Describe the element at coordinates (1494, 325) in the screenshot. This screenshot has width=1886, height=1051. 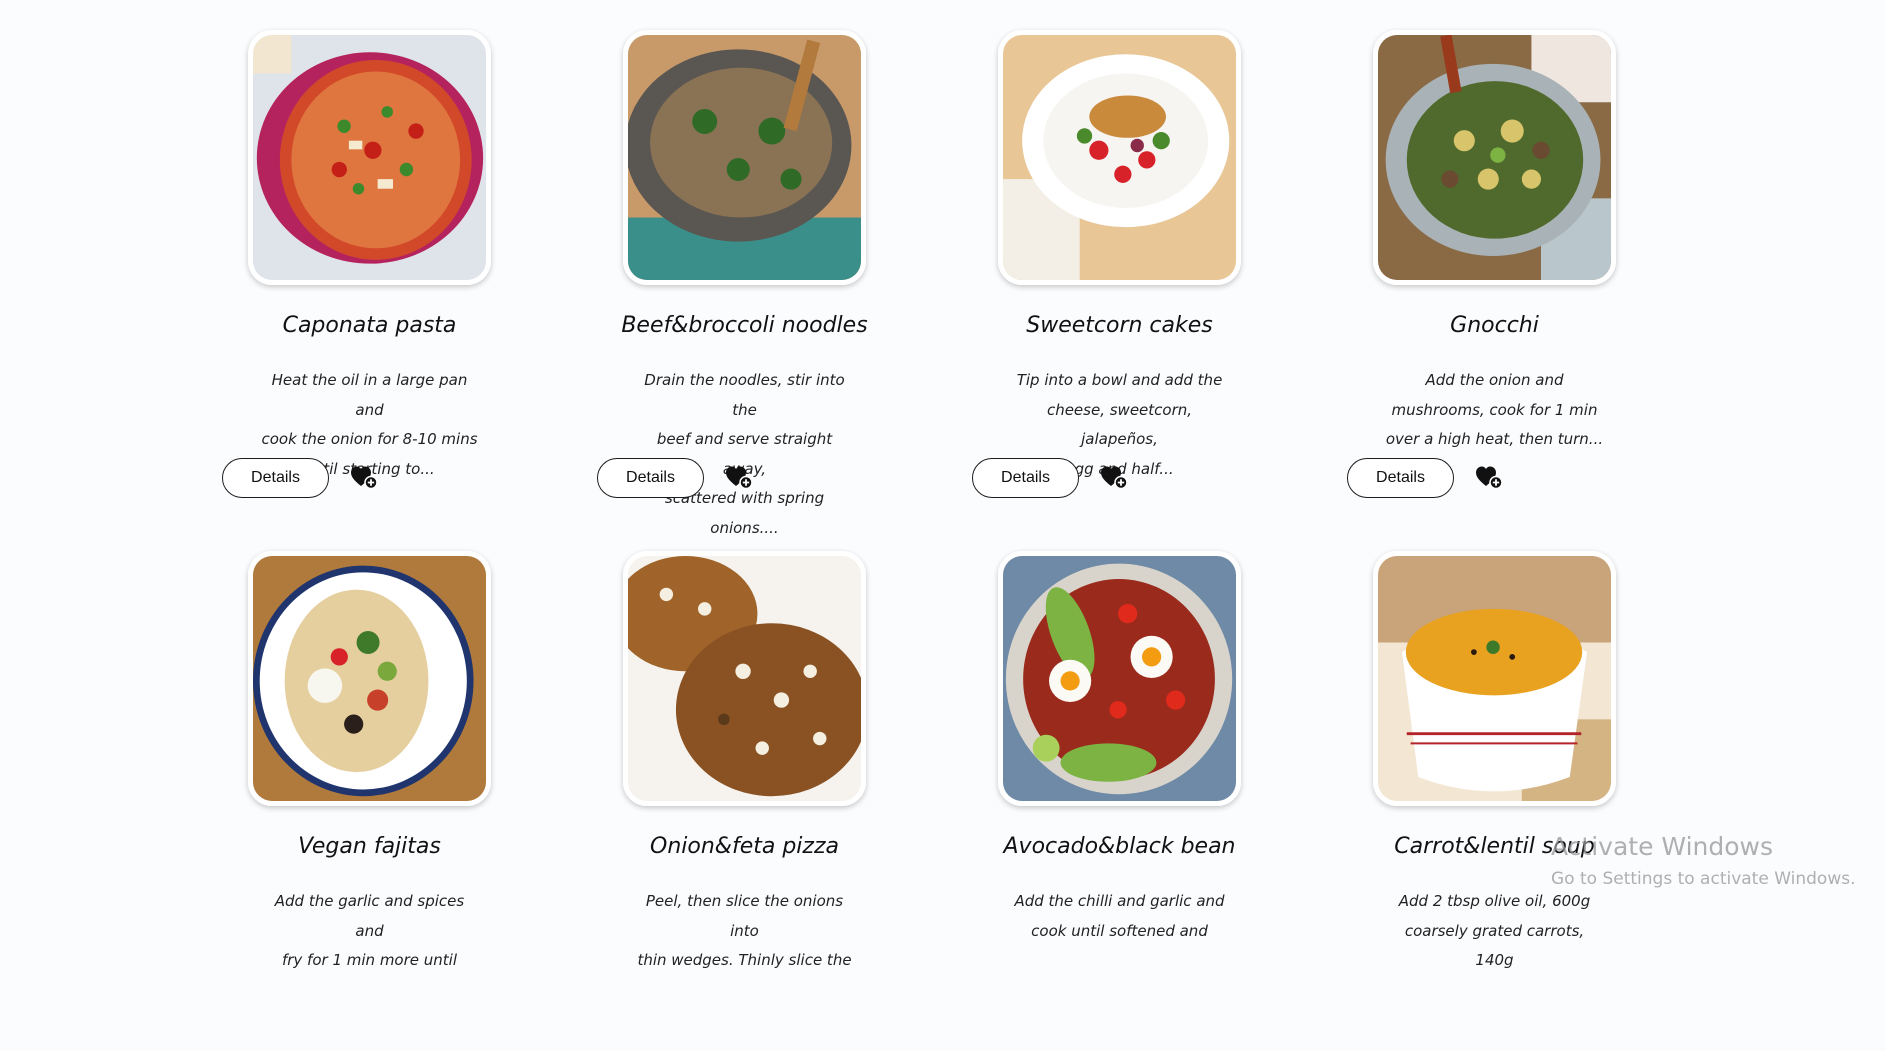
I see `recipe-title: Gnocchi` at that location.